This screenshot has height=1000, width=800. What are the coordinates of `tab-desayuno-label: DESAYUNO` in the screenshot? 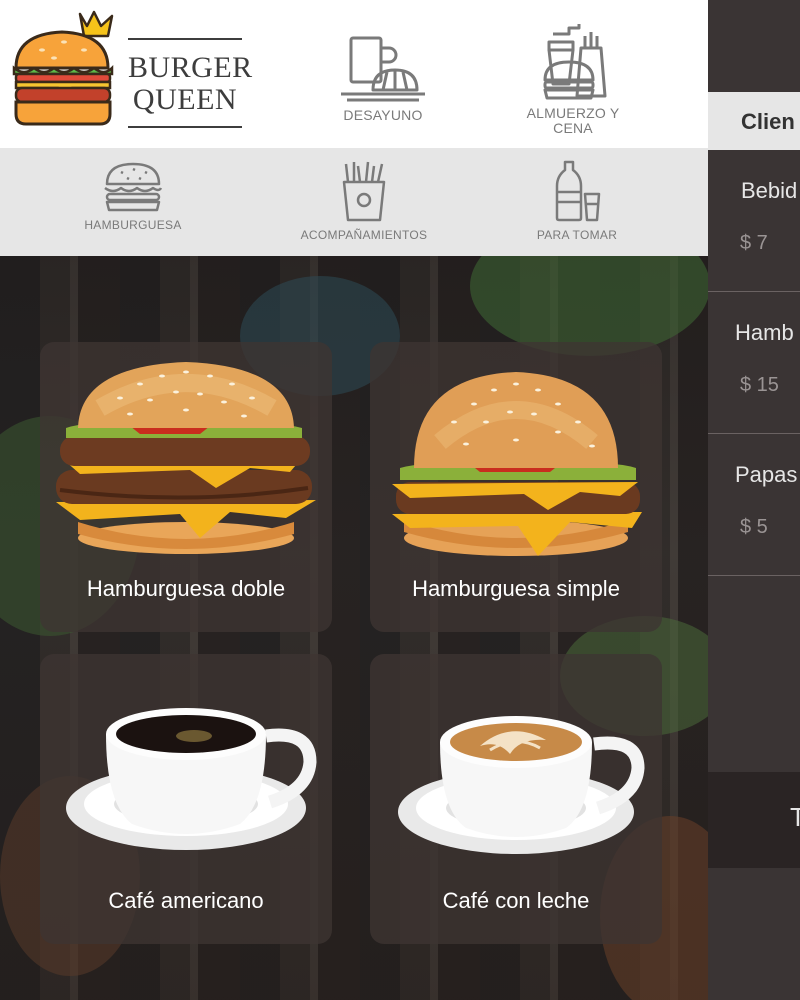 It's located at (383, 115).